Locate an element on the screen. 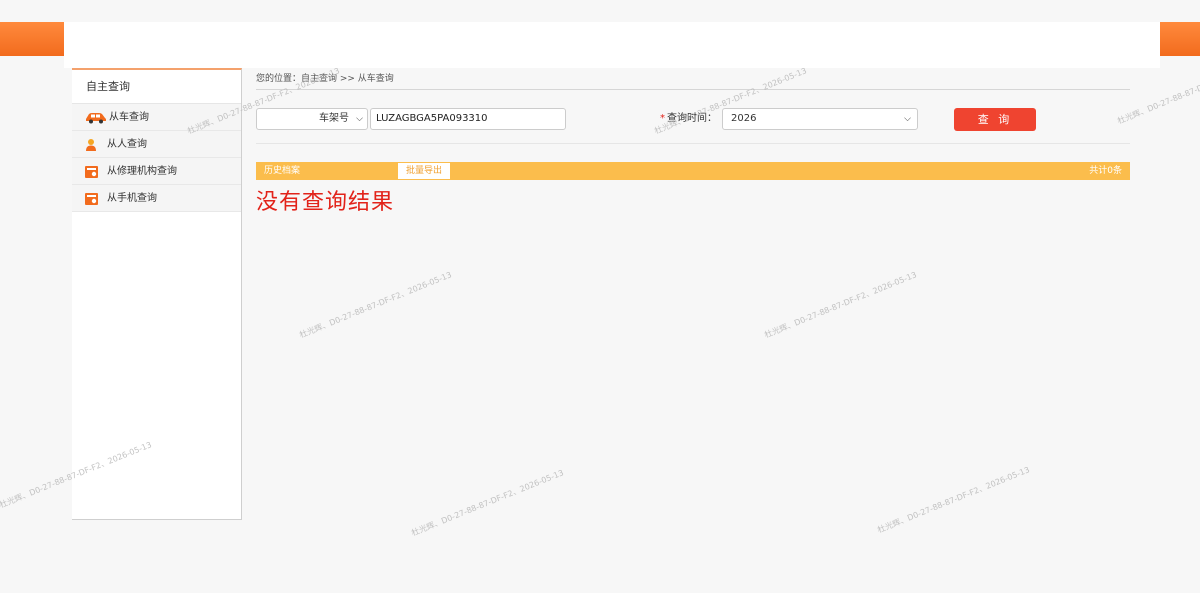 The width and height of the screenshot is (1200, 593). phone-icon is located at coordinates (91, 198).